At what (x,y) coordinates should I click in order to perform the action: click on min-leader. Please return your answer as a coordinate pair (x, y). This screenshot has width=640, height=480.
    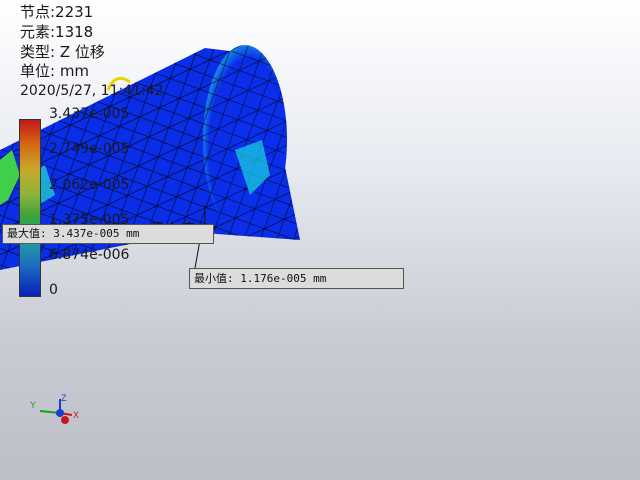
    Looking at the image, I should click on (197, 254).